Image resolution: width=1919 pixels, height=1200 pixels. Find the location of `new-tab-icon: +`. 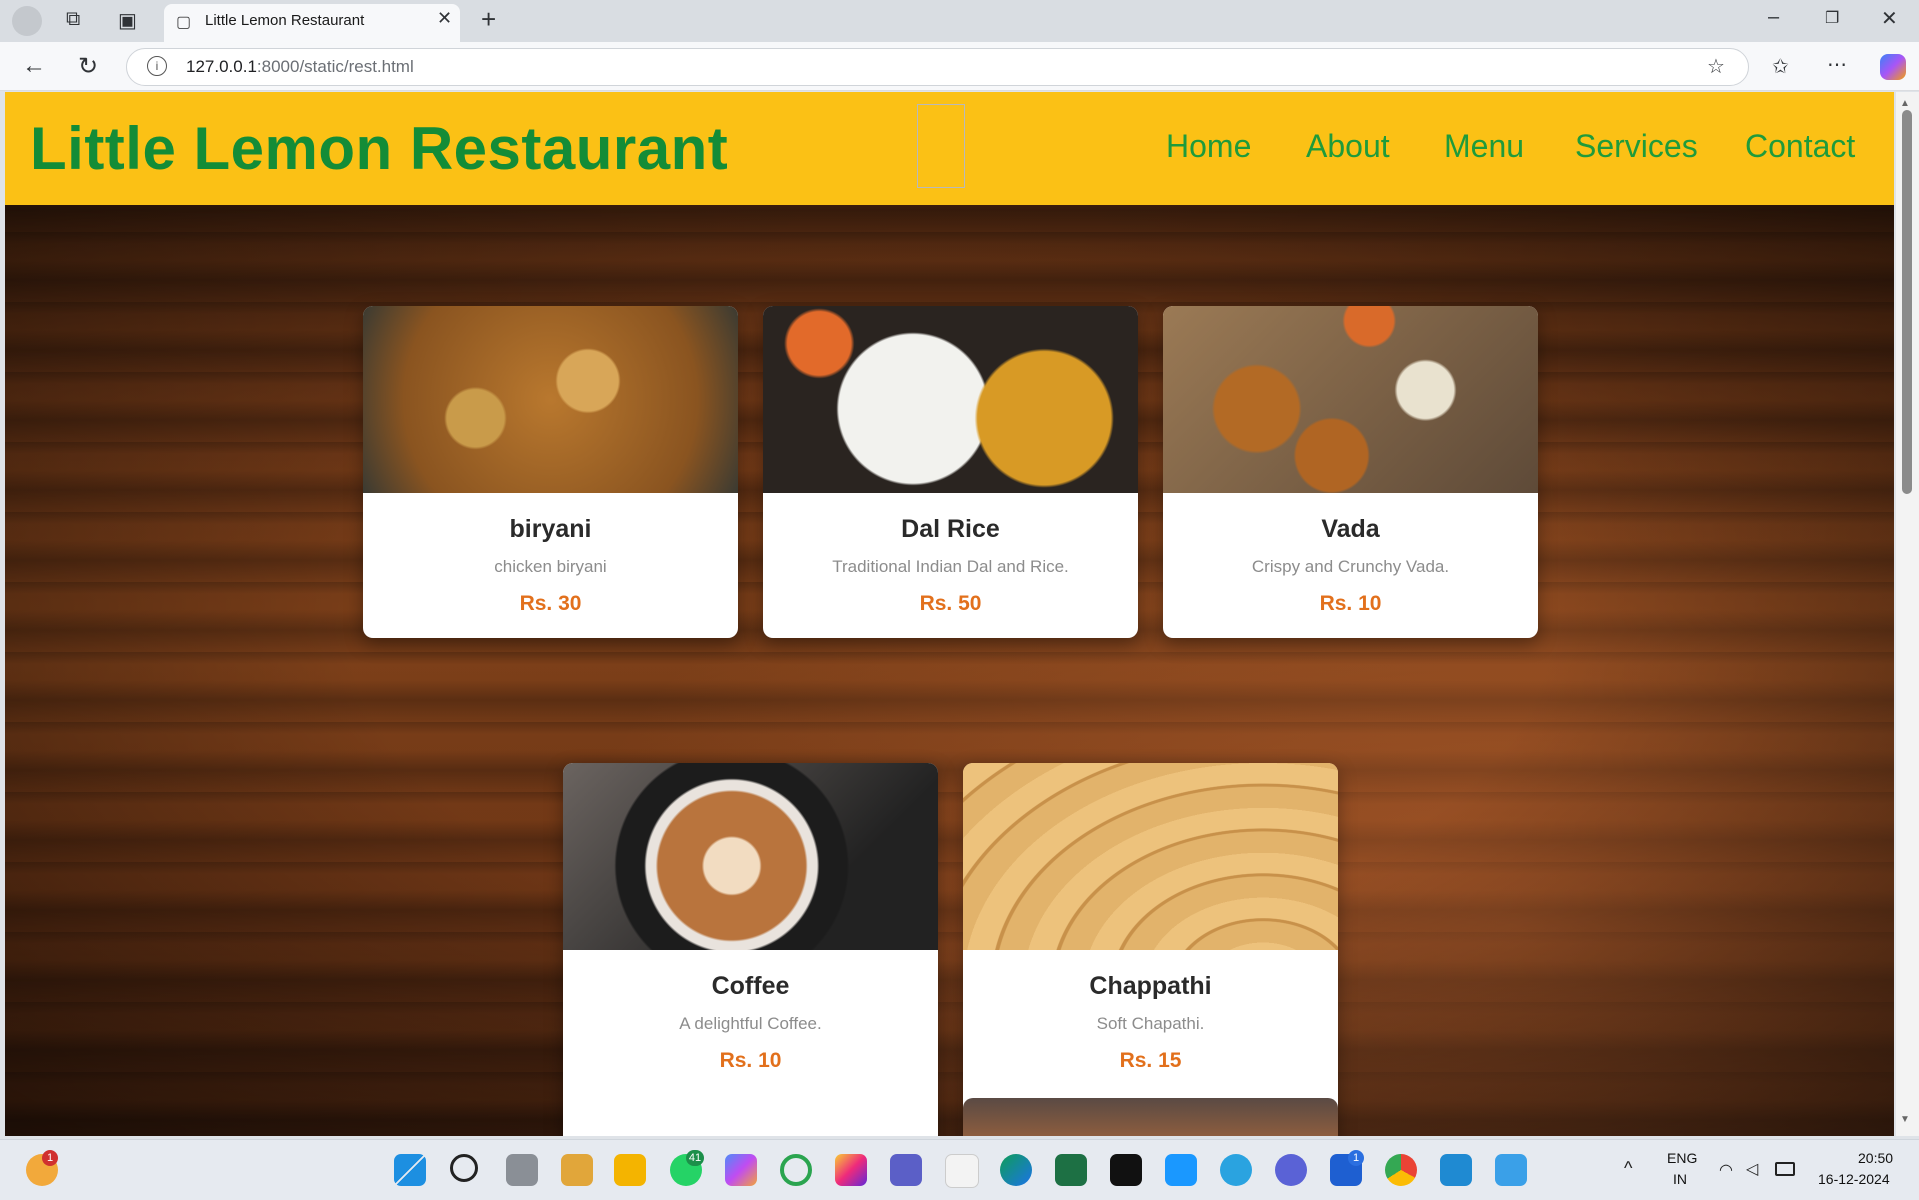

new-tab-icon: + is located at coordinates (488, 19).